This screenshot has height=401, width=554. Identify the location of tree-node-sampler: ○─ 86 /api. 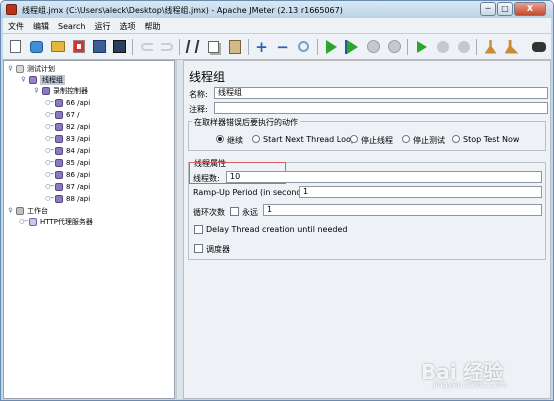
(67, 174).